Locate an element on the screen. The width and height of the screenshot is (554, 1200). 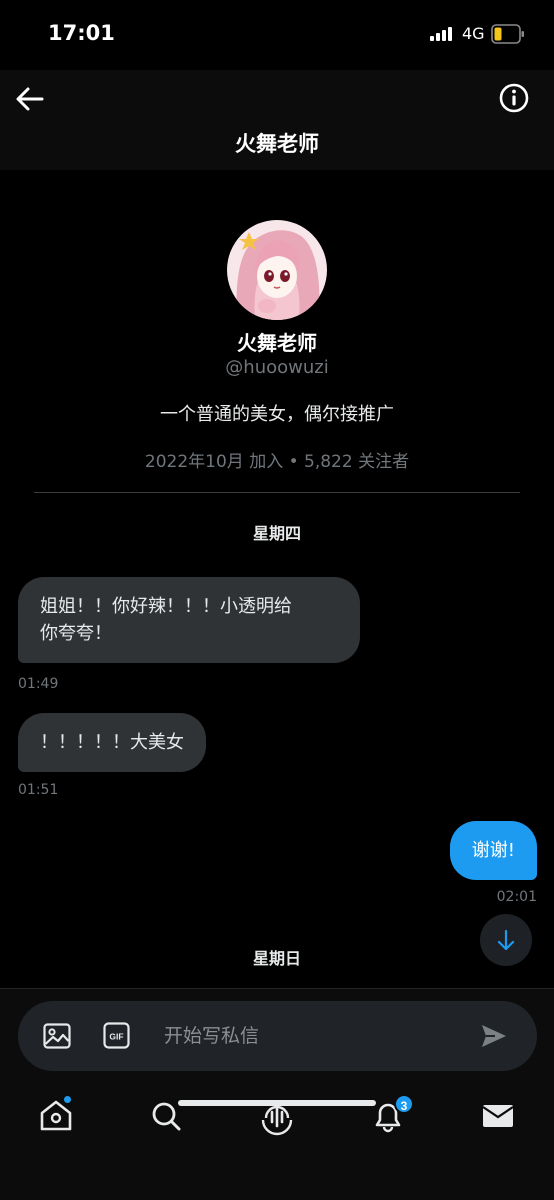
message-bubble-incoming: ！！！！！大美女 is located at coordinates (112, 742).